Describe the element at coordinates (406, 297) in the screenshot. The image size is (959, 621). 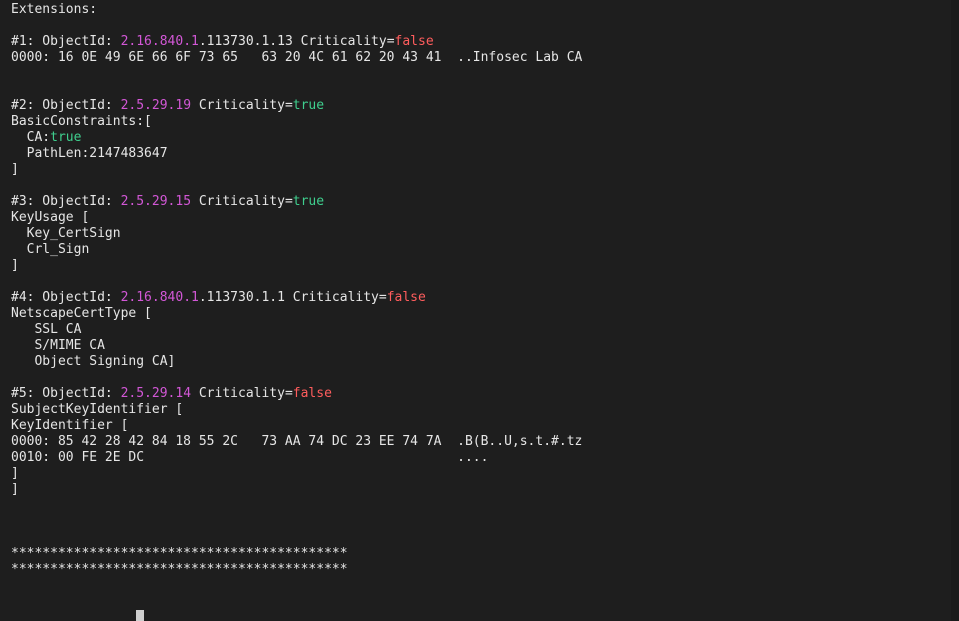
I see `ext4-criticality: false` at that location.